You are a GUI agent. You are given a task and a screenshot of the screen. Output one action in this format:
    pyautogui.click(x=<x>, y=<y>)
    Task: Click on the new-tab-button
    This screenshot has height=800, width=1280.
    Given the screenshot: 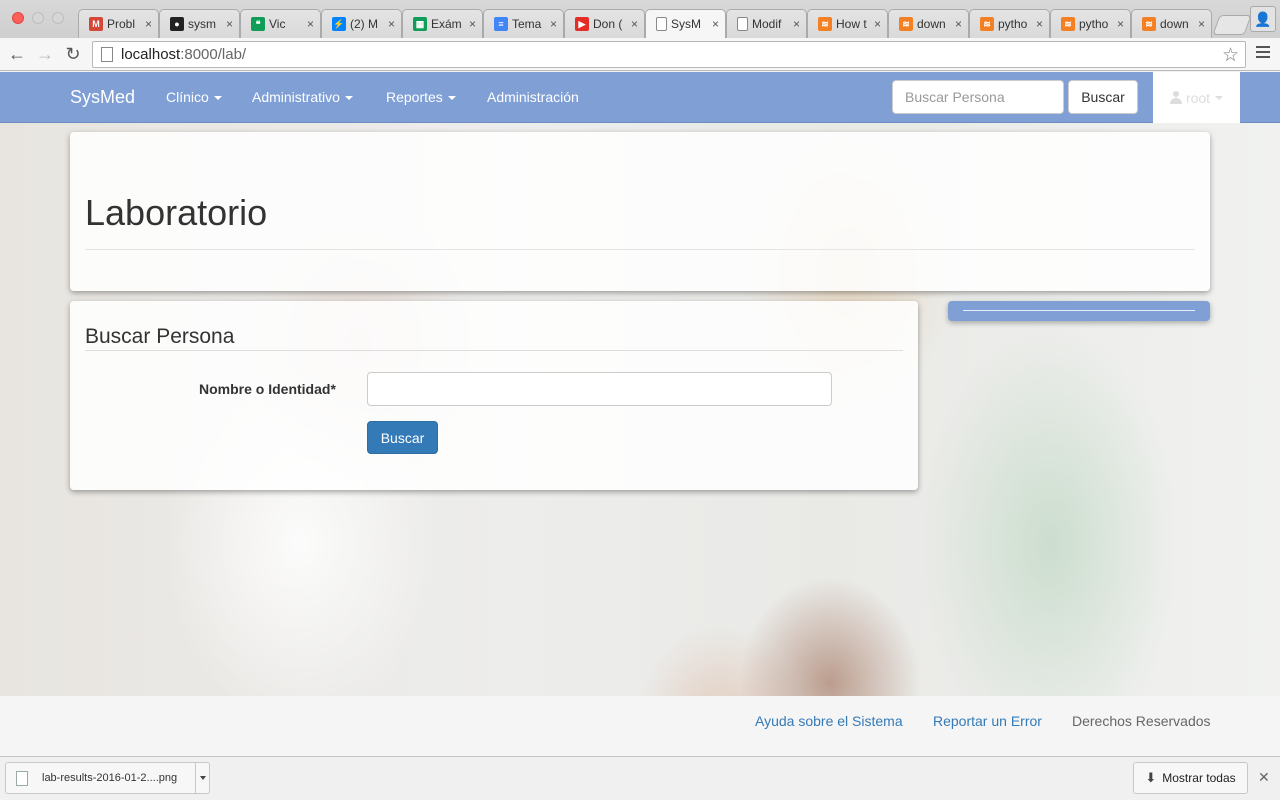 What is the action you would take?
    pyautogui.click(x=1232, y=25)
    